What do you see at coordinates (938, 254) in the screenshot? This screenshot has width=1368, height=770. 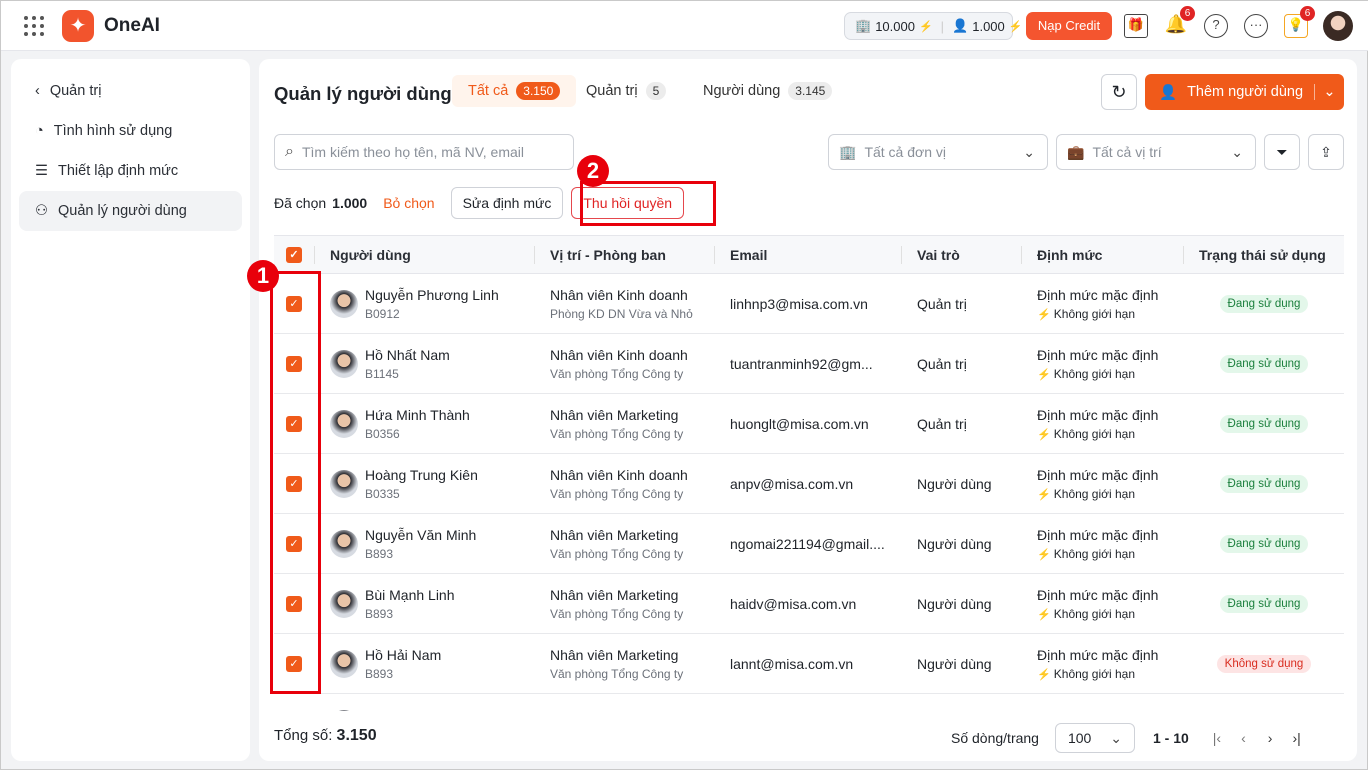 I see `column-header-role: Vai trò` at bounding box center [938, 254].